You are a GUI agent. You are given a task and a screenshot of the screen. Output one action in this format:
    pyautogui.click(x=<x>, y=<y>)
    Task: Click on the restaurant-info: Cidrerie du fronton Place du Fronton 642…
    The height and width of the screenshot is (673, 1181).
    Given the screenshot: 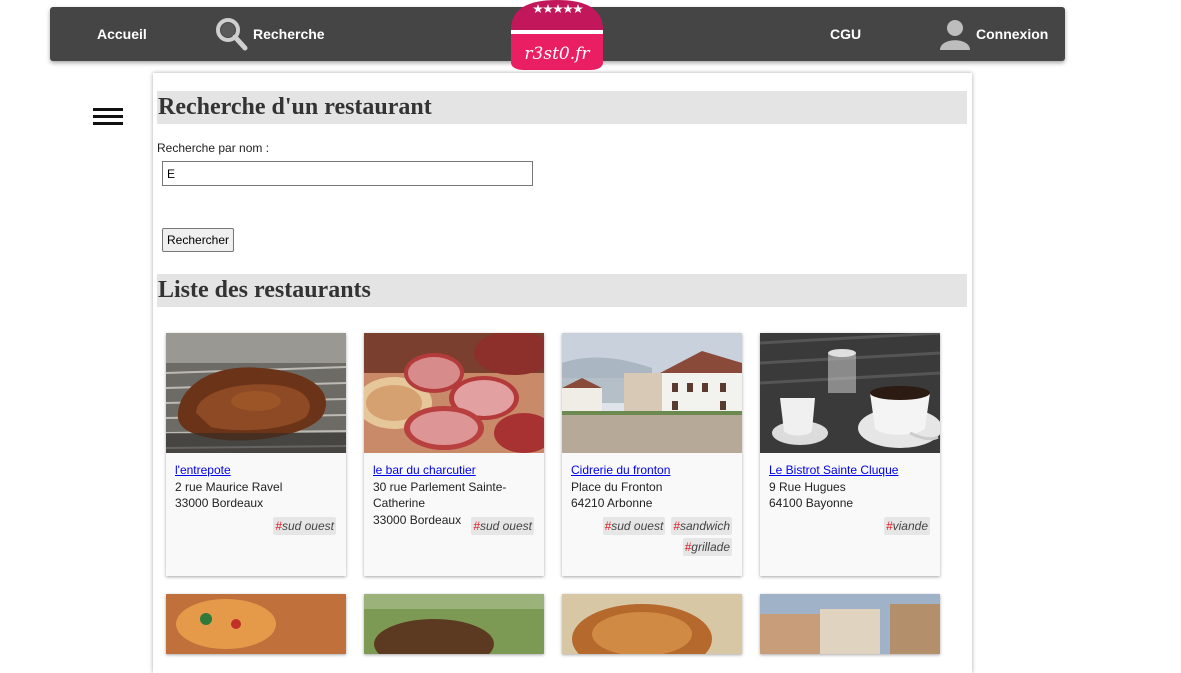 What is the action you would take?
    pyautogui.click(x=653, y=487)
    